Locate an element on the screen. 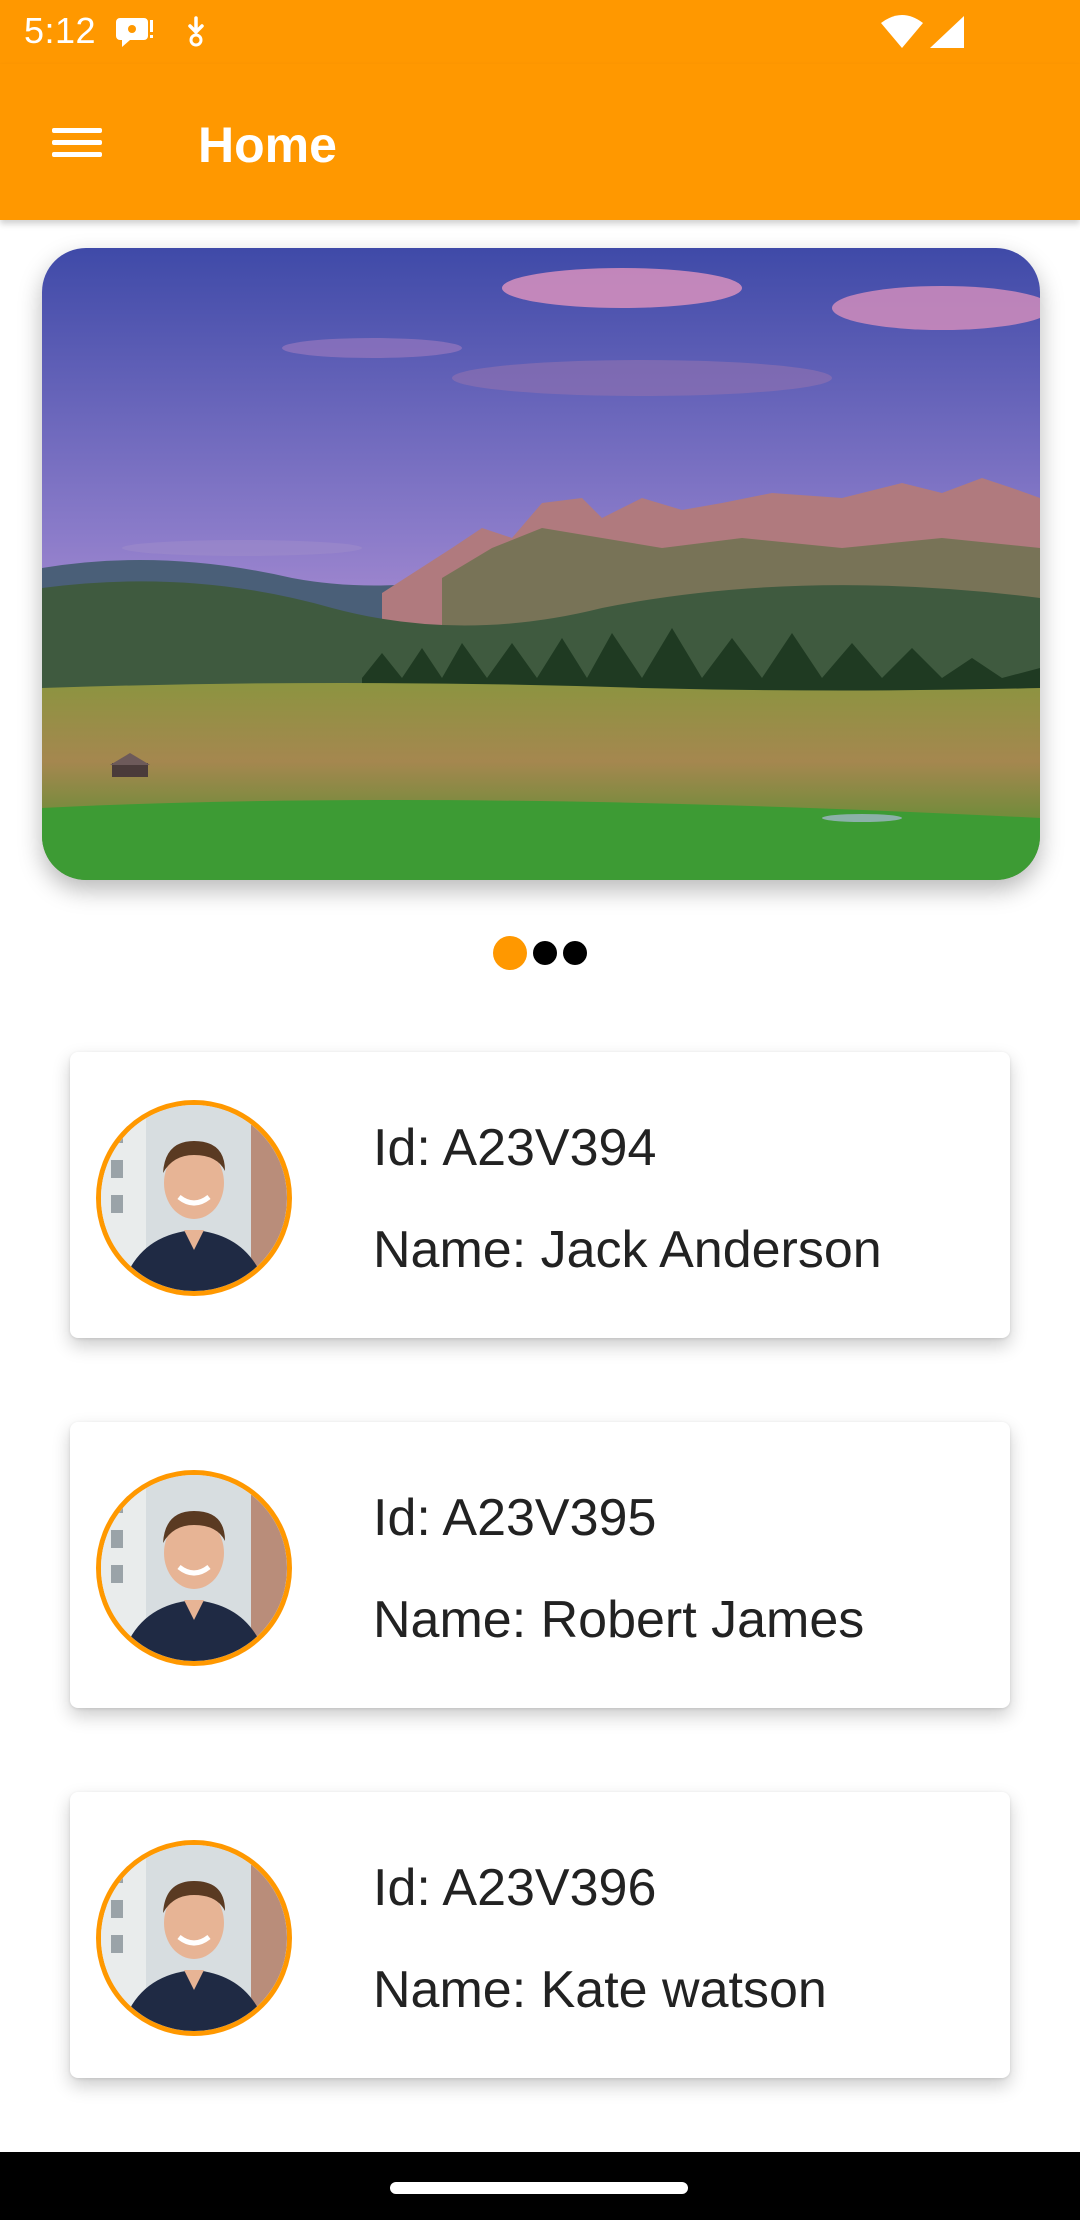  user-id: Id: A23V394 is located at coordinates (515, 1148).